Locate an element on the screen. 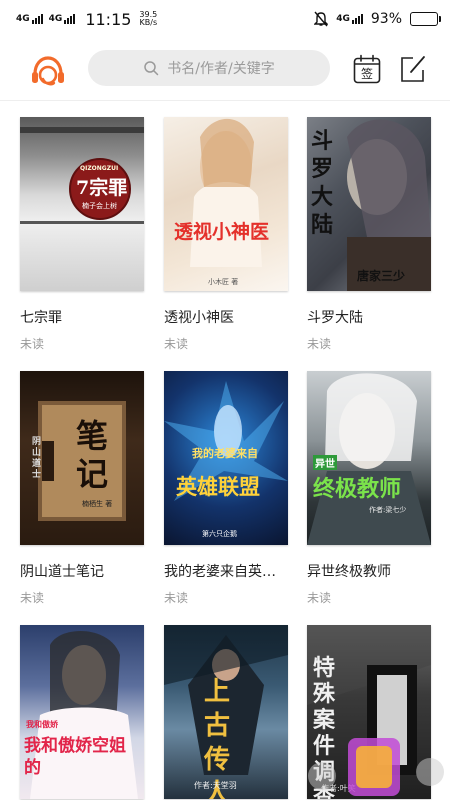  book-item: 斗罗大陆 唐家三少 斗罗大陆 未读 is located at coordinates (369, 234).